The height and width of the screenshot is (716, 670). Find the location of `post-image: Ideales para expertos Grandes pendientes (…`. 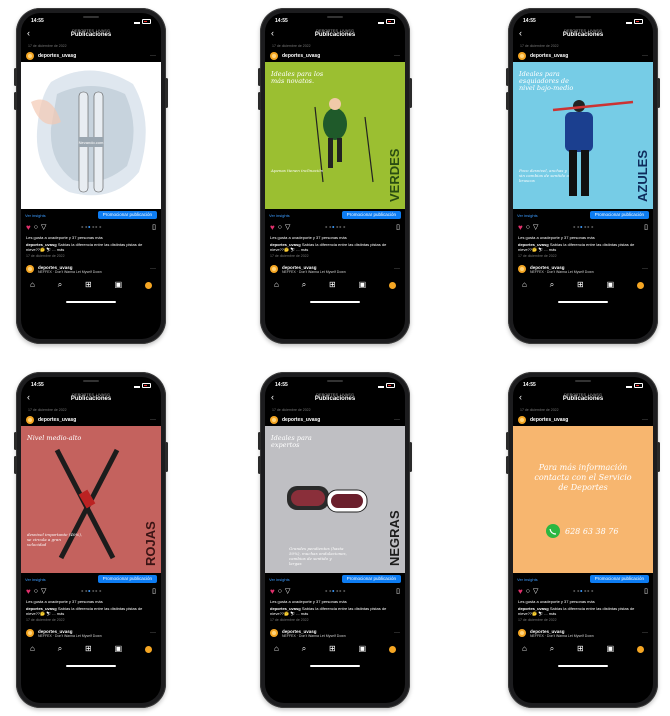

post-image: Ideales para expertos Grandes pendientes (… is located at coordinates (335, 499).